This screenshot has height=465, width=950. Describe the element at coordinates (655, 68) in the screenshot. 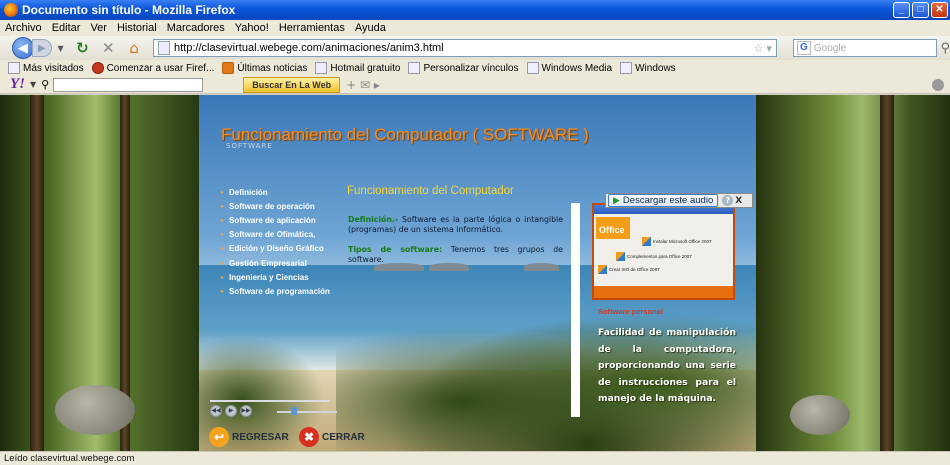

I see `bookmark-label: Windows` at that location.